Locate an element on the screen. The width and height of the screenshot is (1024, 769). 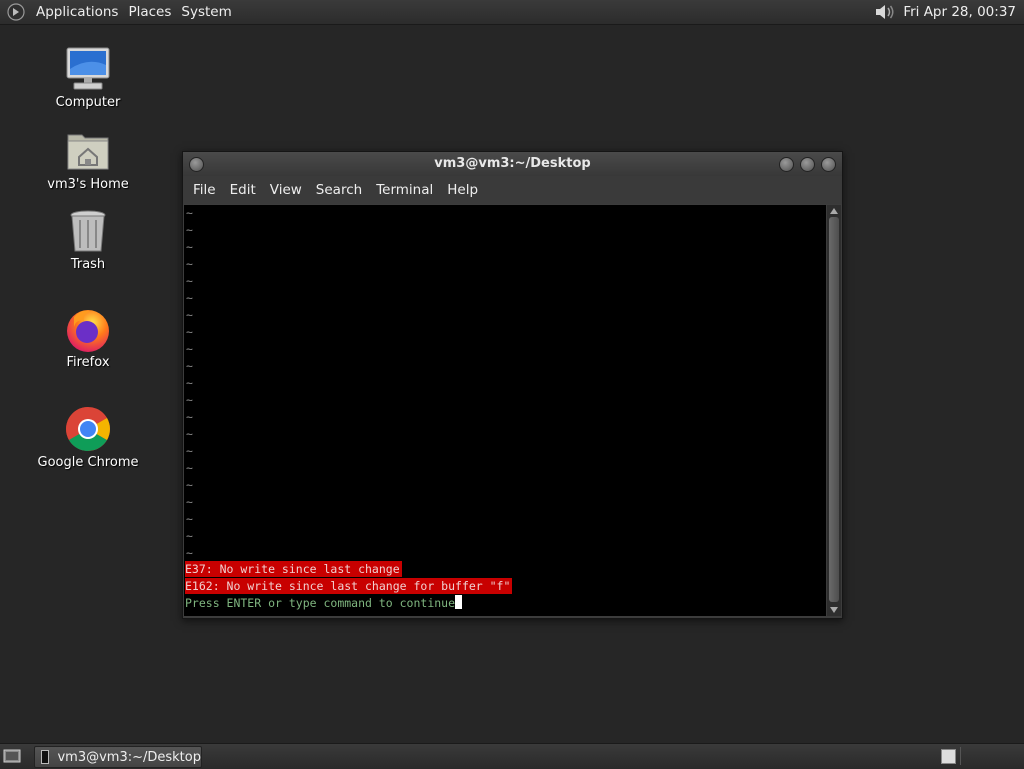
menu-terminal: Terminal is located at coordinates (404, 190).